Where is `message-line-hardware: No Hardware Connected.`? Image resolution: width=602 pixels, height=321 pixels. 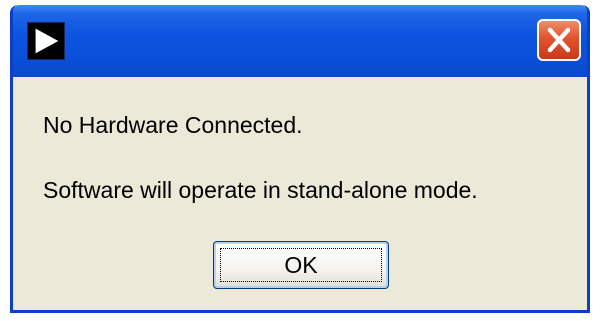
message-line-hardware: No Hardware Connected. is located at coordinates (173, 125).